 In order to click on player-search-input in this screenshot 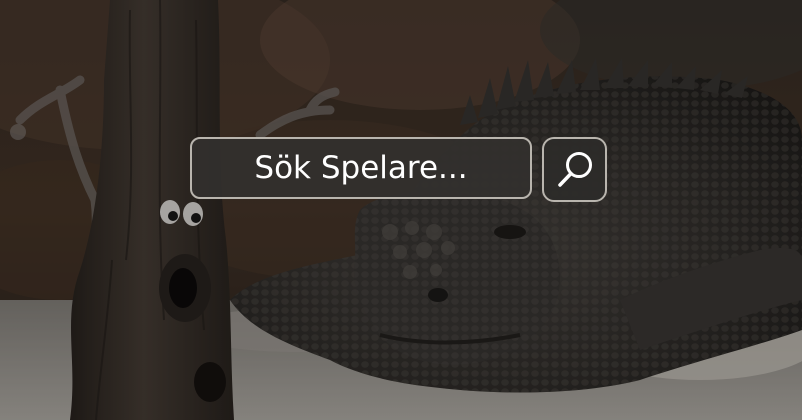, I will do `click(361, 168)`.